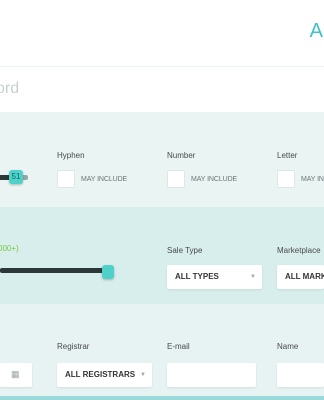  What do you see at coordinates (73, 346) in the screenshot?
I see `registrar-label: Registrar` at bounding box center [73, 346].